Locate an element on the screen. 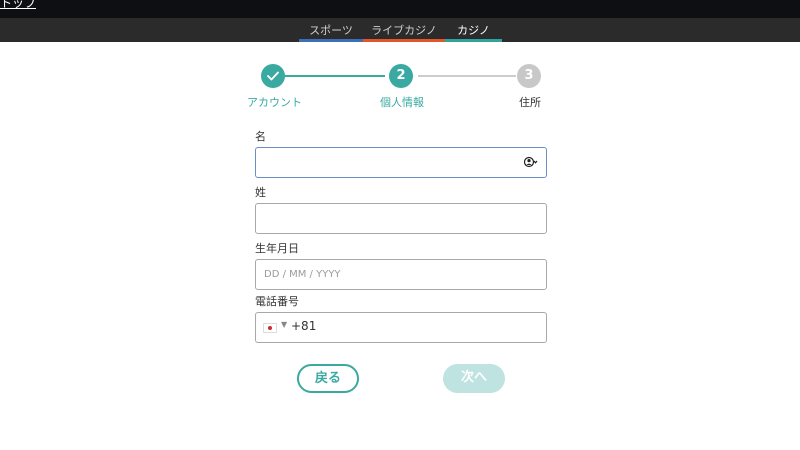 Image resolution: width=800 pixels, height=450 pixels. tab-live-casino-label: ライブカジノ is located at coordinates (404, 30).